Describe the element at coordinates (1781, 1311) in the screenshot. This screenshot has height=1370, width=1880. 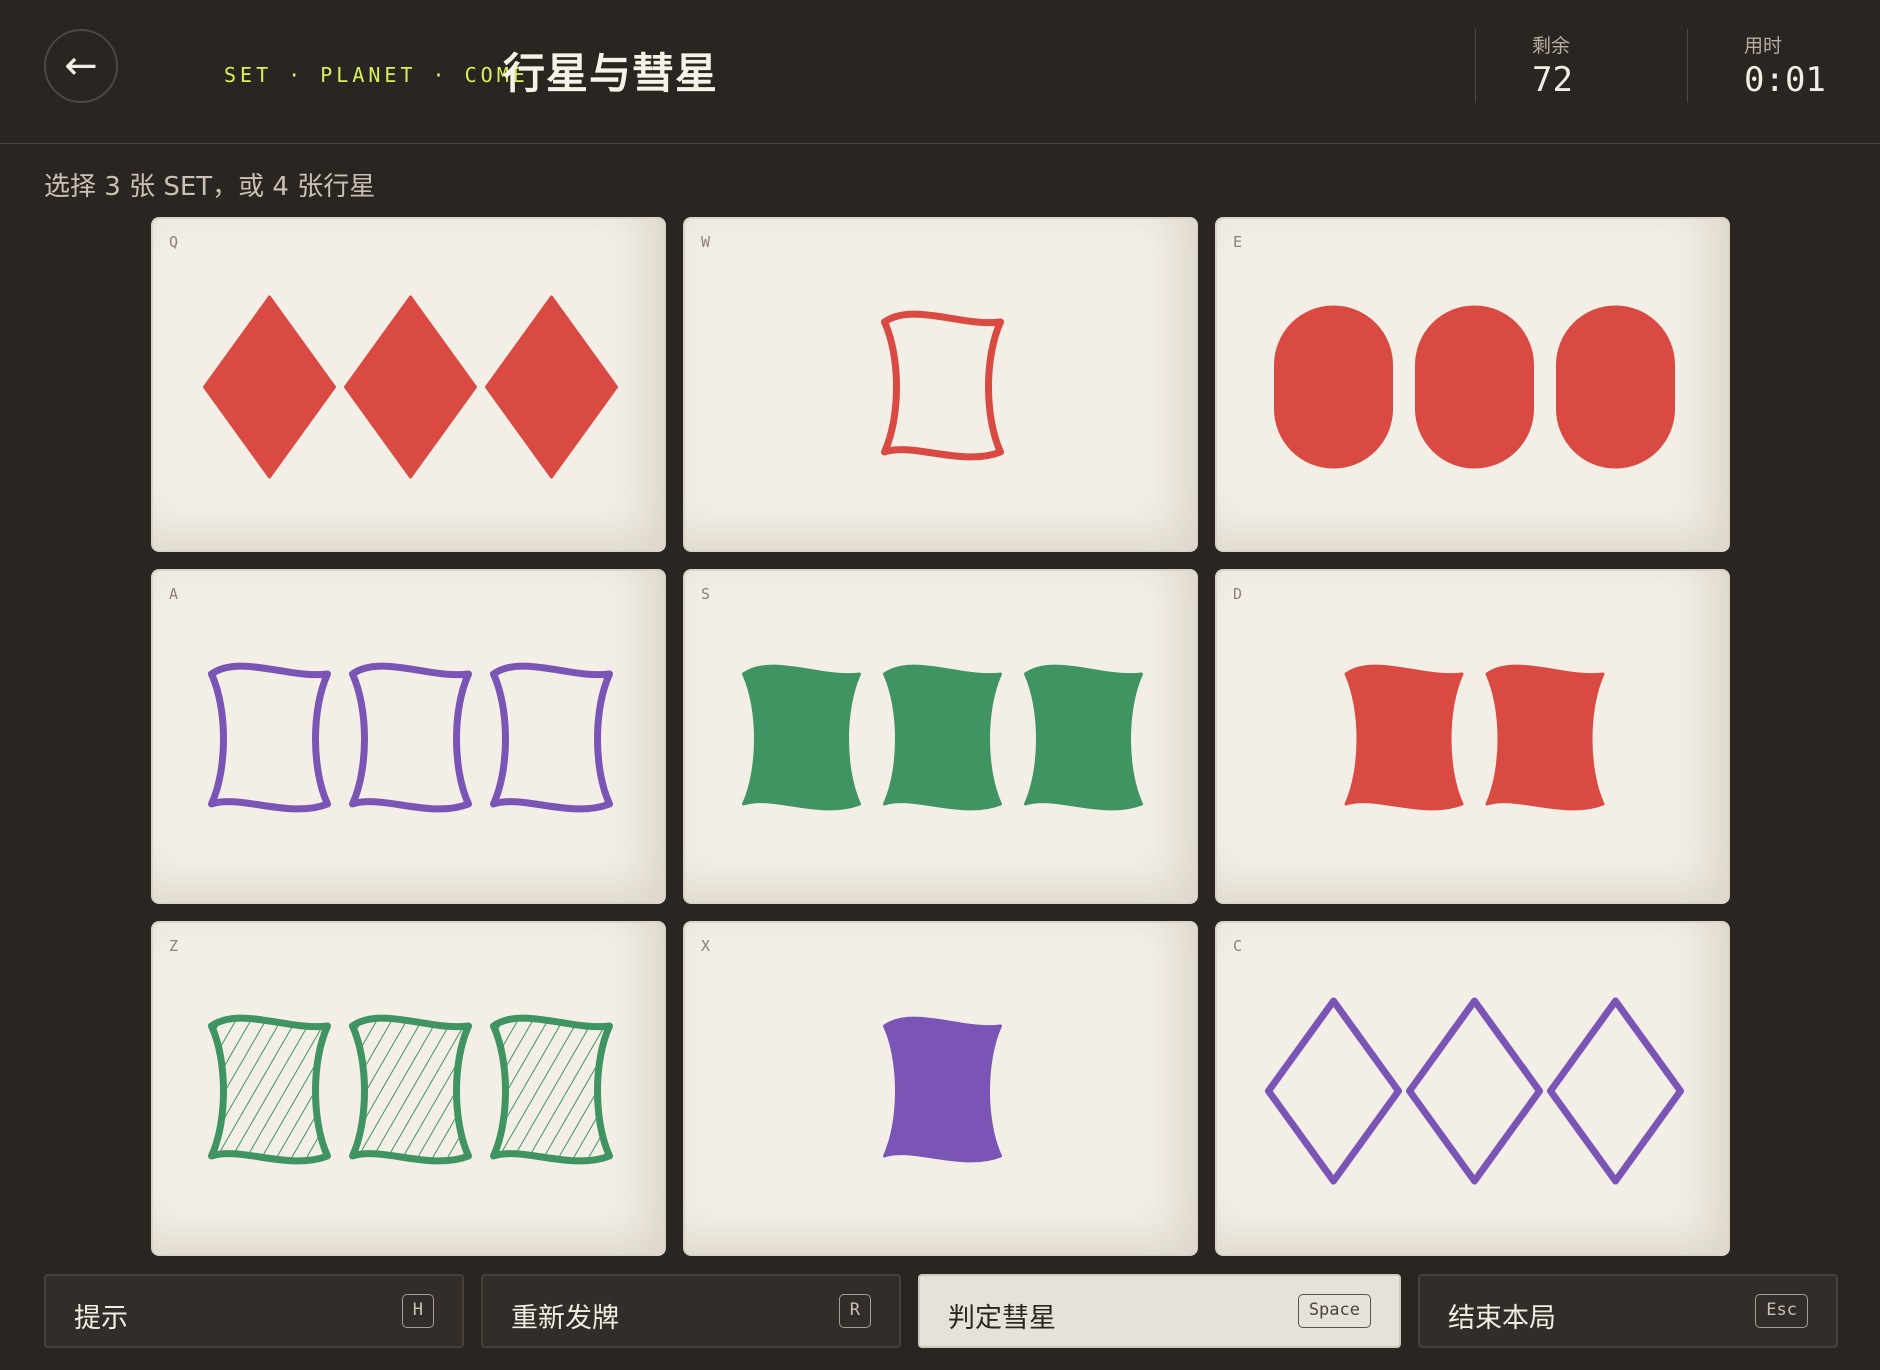
I see `shortcut-key: Esc` at that location.